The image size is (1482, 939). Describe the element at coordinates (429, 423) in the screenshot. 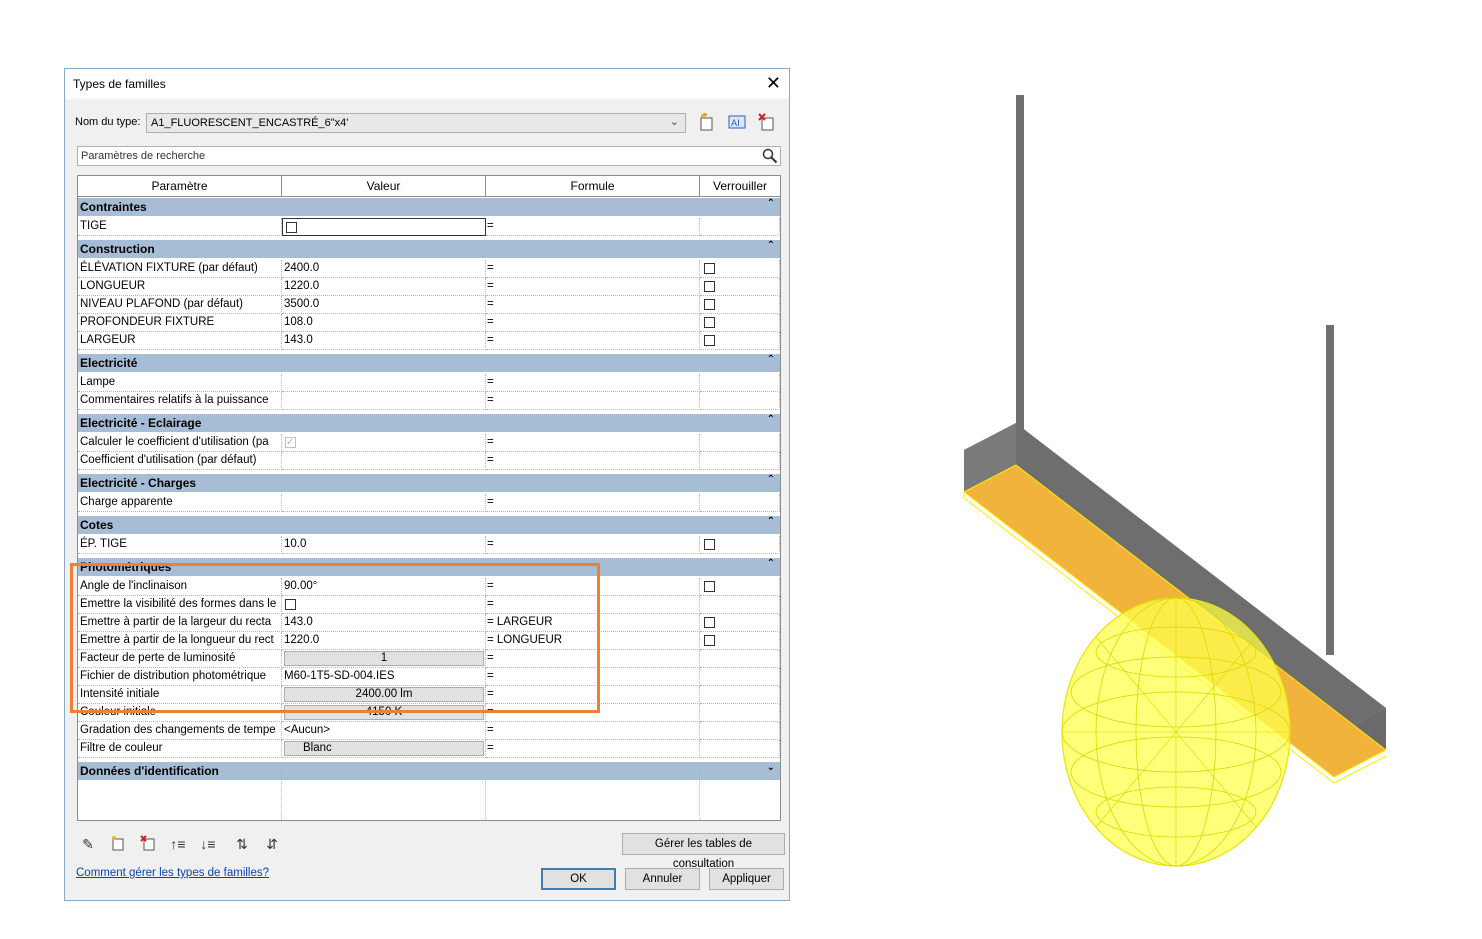

I see `group-header-electricite-eclairage: Electricité - Eclairage ⌃` at that location.